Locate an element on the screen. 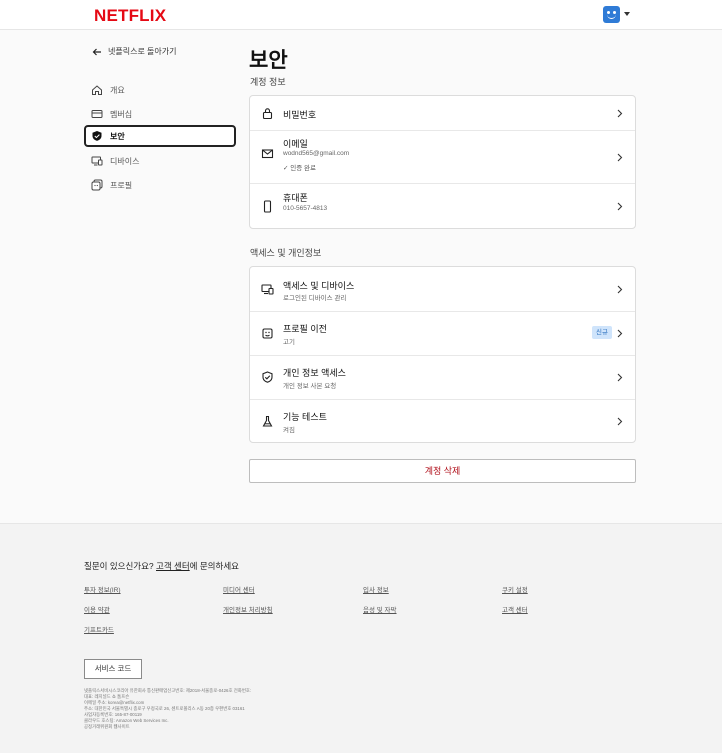 The height and width of the screenshot is (753, 722). flask-icon is located at coordinates (267, 421).